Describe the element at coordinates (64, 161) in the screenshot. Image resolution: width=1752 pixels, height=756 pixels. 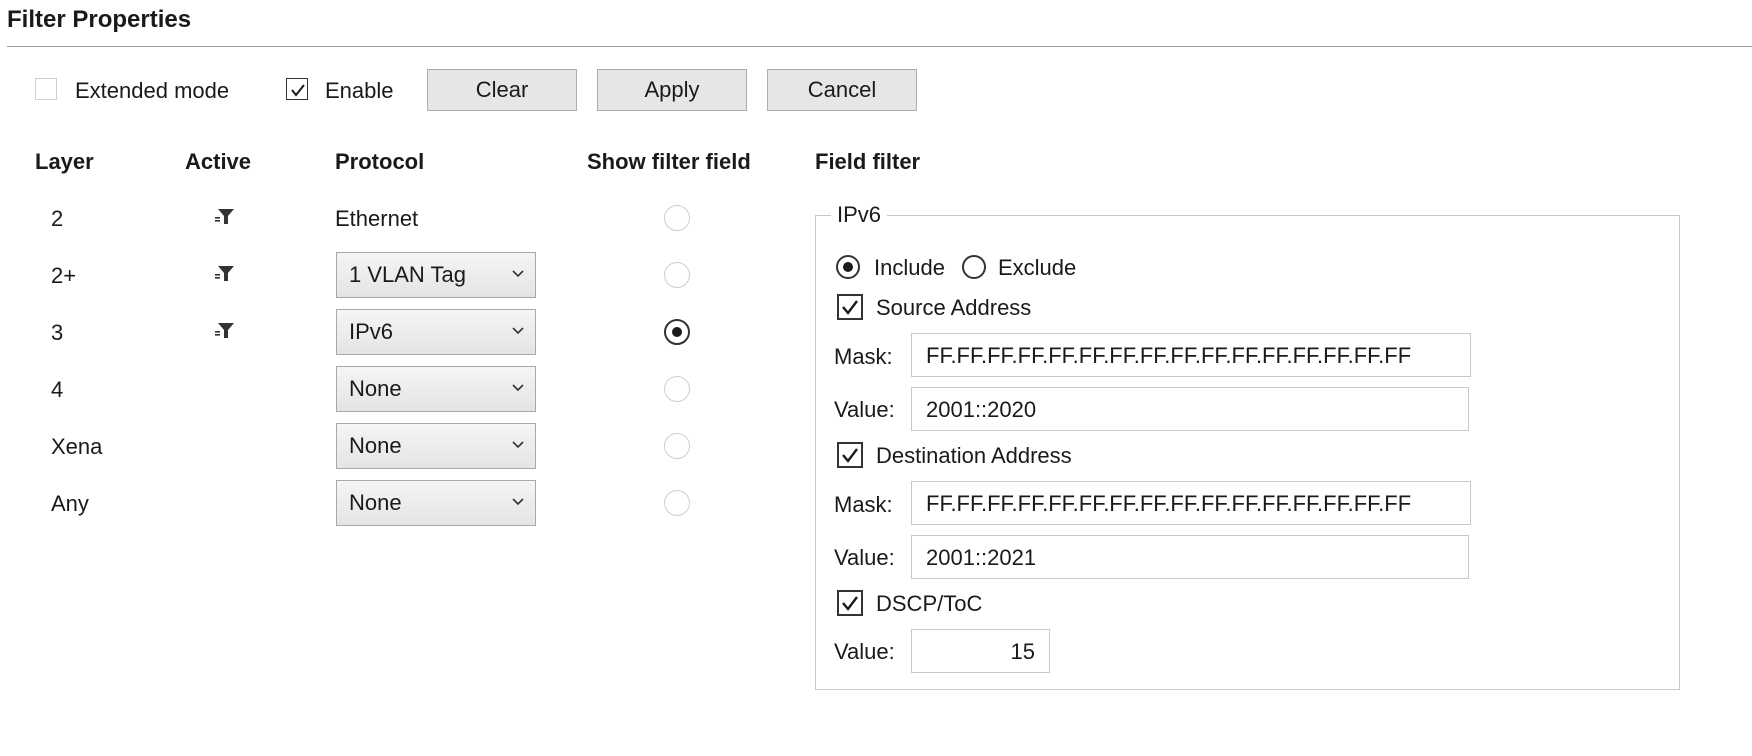
I see `column-header-layer: Layer` at that location.